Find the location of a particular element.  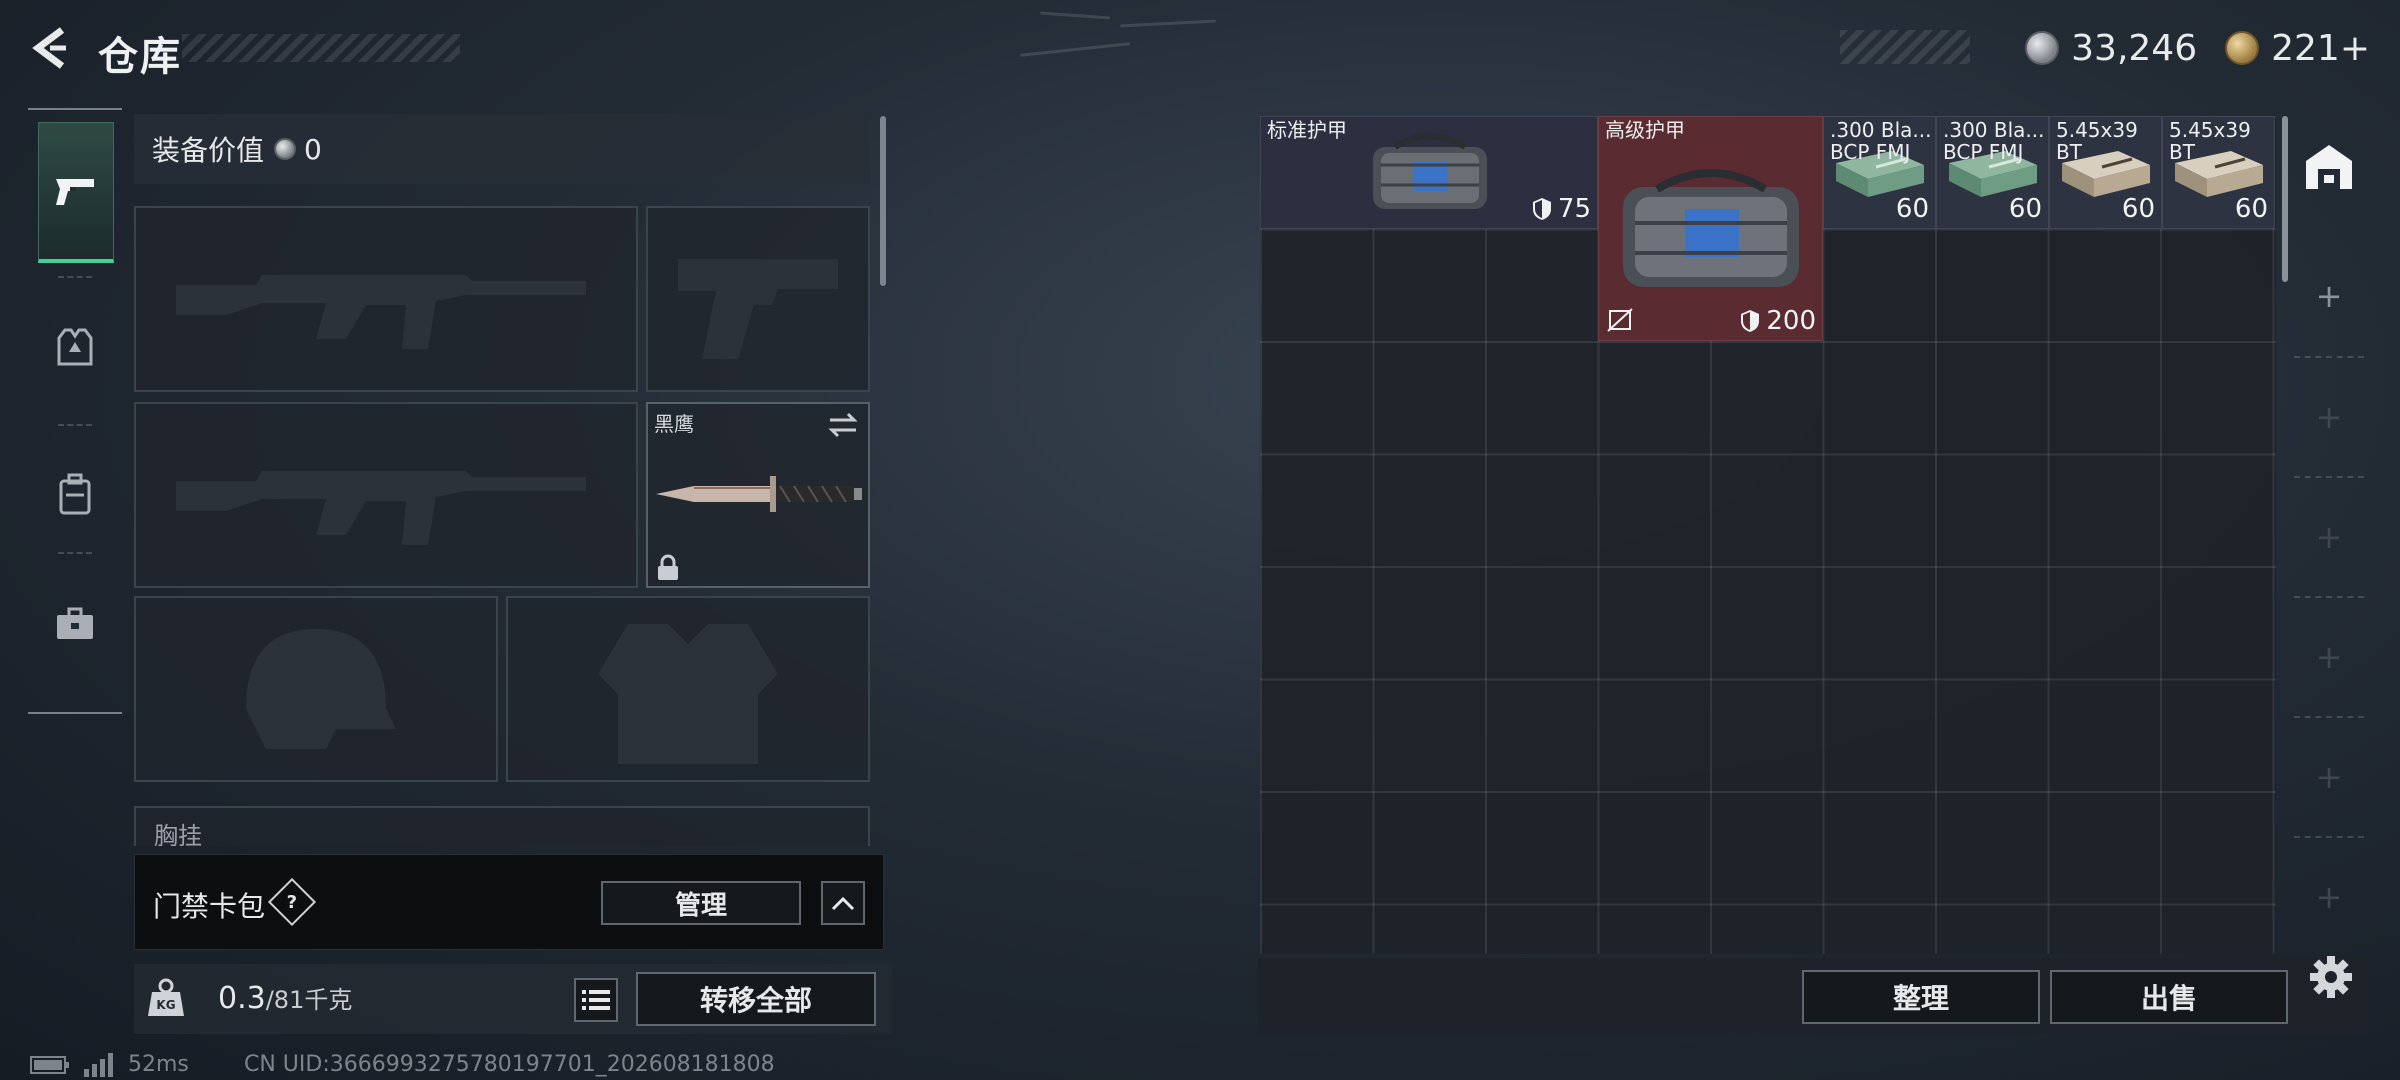

swap-icon is located at coordinates (843, 425).